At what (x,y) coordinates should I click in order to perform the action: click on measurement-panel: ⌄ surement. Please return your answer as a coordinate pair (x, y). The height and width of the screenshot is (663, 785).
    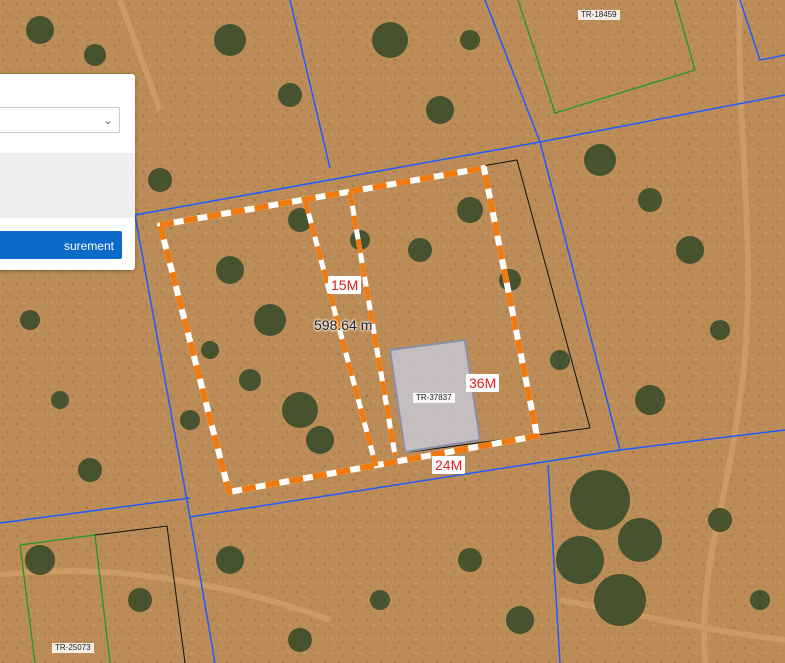
    Looking at the image, I should click on (67, 172).